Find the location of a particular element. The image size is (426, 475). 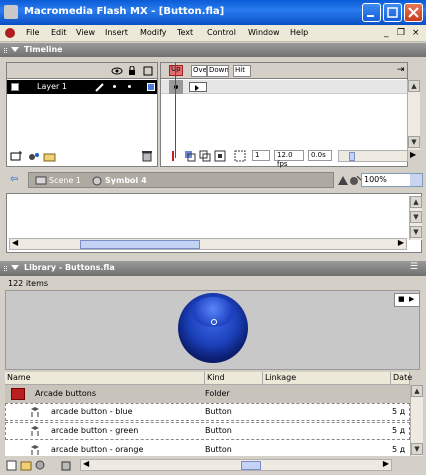

timeline-panel-header: Timeline is located at coordinates (213, 50).